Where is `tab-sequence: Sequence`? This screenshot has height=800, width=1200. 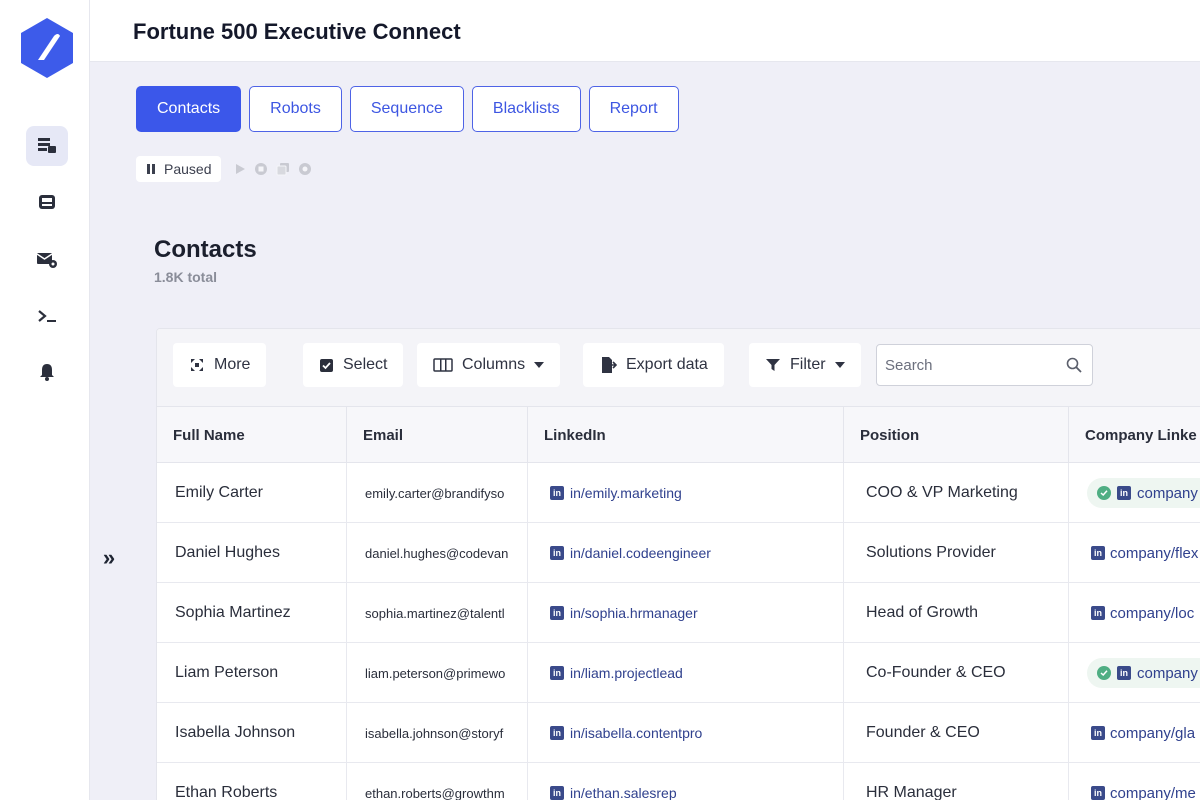 tab-sequence: Sequence is located at coordinates (406, 109).